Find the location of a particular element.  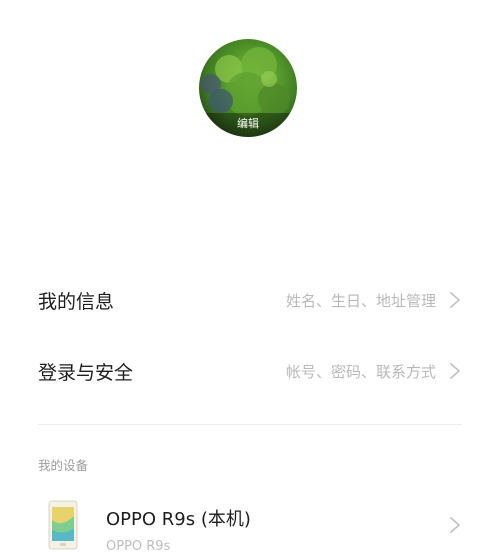

avatar-edit-label: 编辑 is located at coordinates (248, 125).